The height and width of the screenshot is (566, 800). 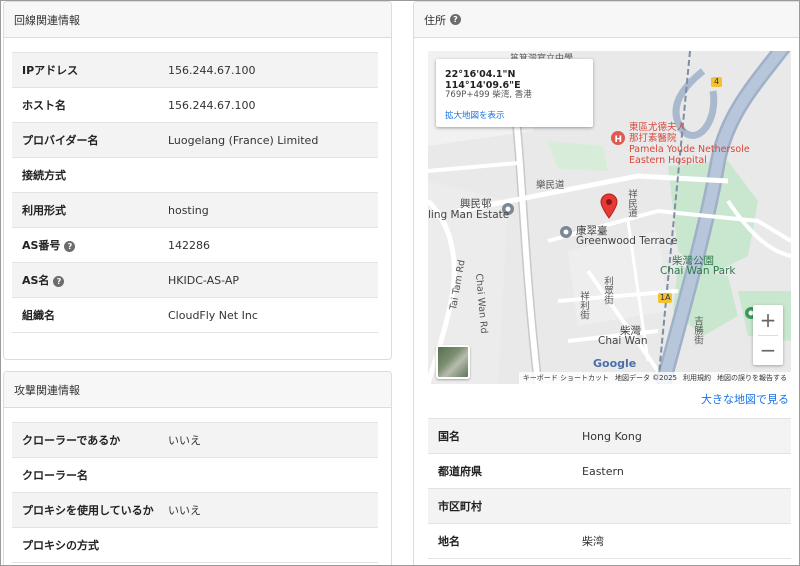 I want to click on table-row: 国名 Hong Kong, so click(x=609, y=436).